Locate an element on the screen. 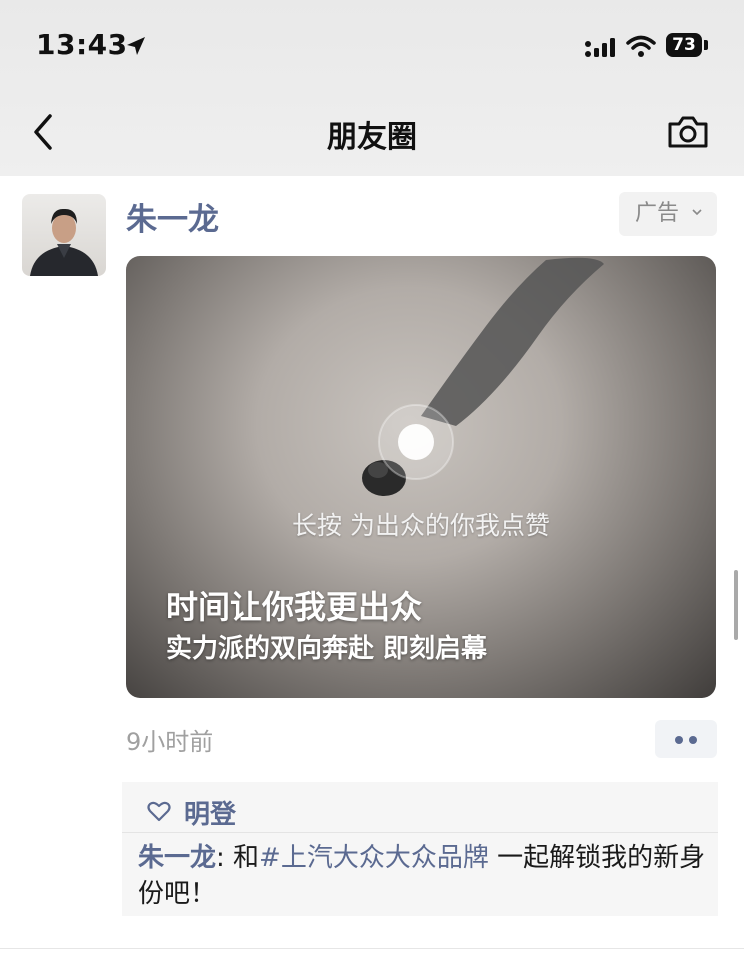 This screenshot has width=744, height=957. heart-icon is located at coordinates (159, 811).